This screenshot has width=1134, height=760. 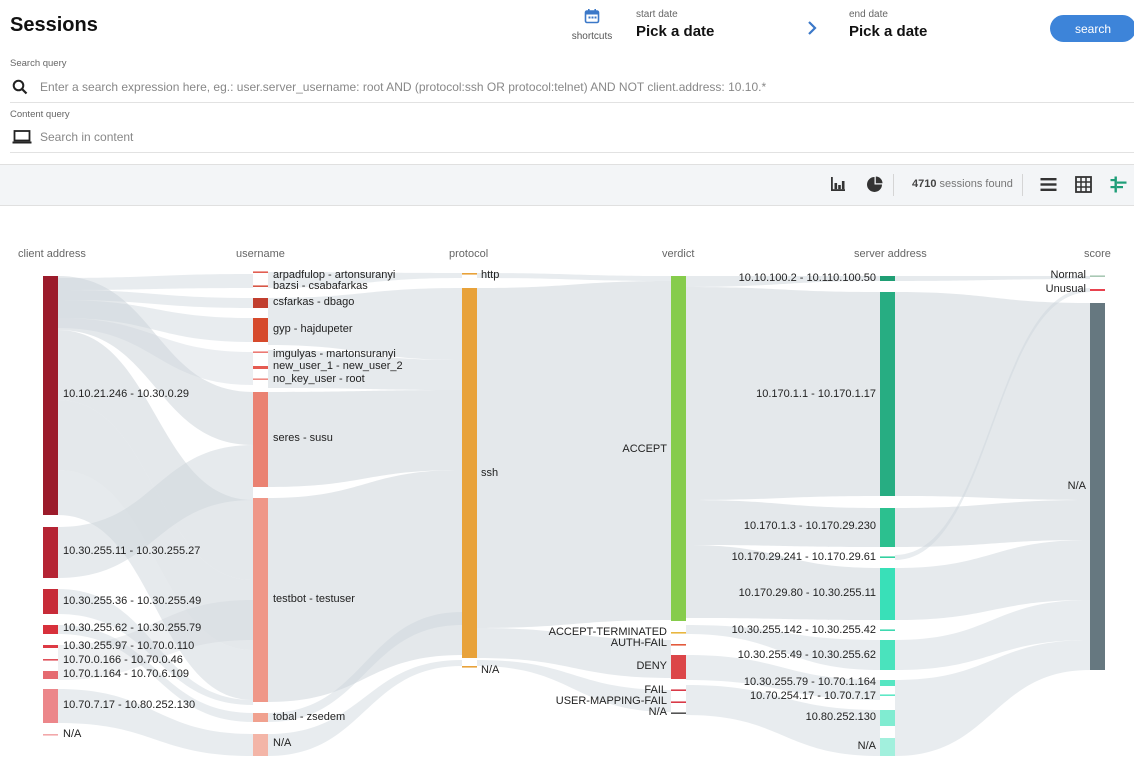 What do you see at coordinates (813, 696) in the screenshot?
I see `server-label: 10.70.254.17 - 10.70.7.17` at bounding box center [813, 696].